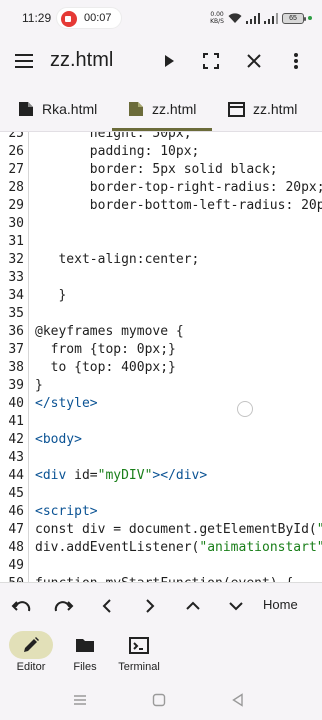 The width and height of the screenshot is (322, 720). I want to click on run-button, so click(169, 61).